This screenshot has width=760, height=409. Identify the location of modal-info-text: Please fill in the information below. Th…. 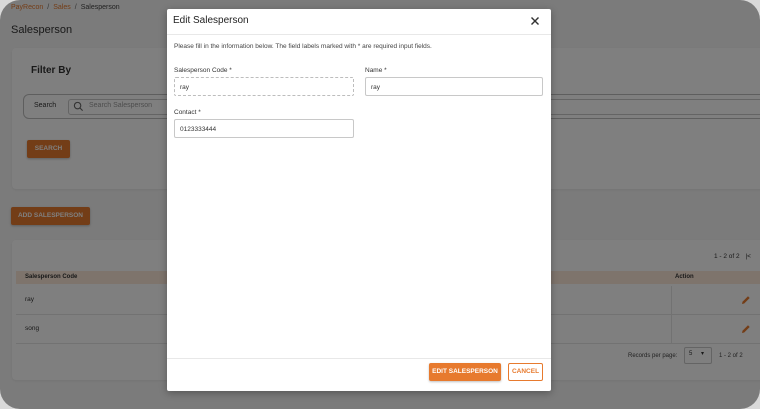
(303, 46).